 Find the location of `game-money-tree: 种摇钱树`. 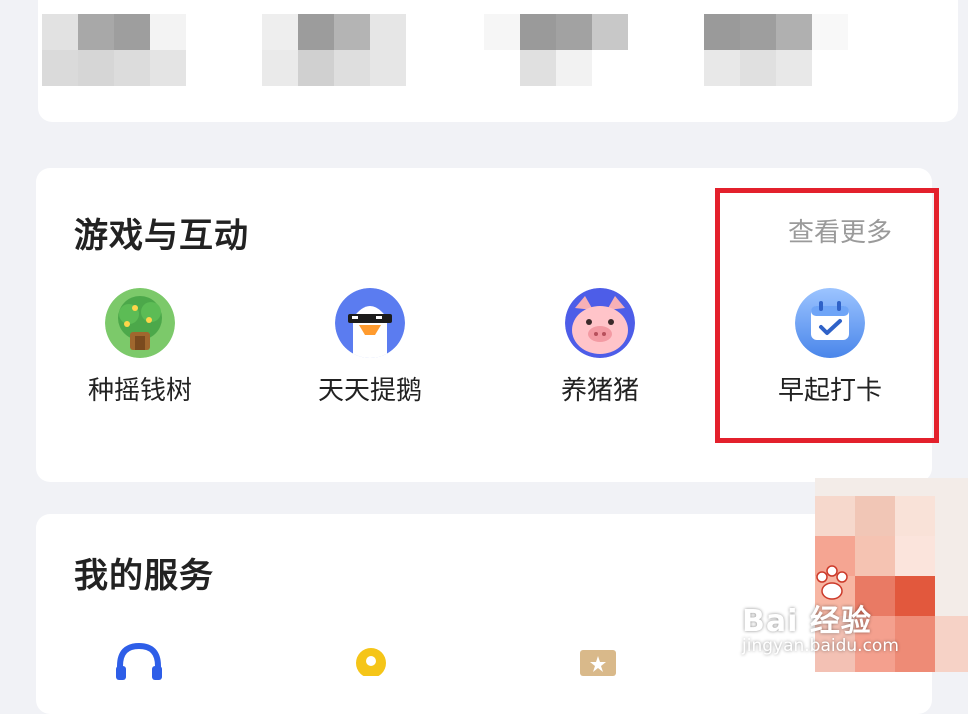

game-money-tree: 种摇钱树 is located at coordinates (140, 347).